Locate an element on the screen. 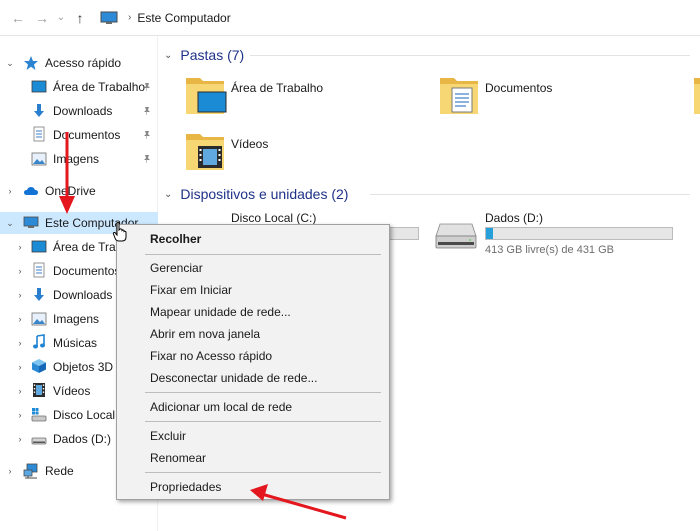 The height and width of the screenshot is (531, 700). sidebar-item-quick-desktop: Área de Trabalho is located at coordinates (79, 87).